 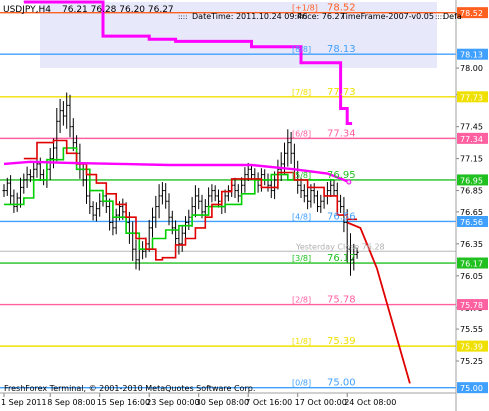 I want to click on scale-tick-label: 76.65, so click(x=471, y=212).